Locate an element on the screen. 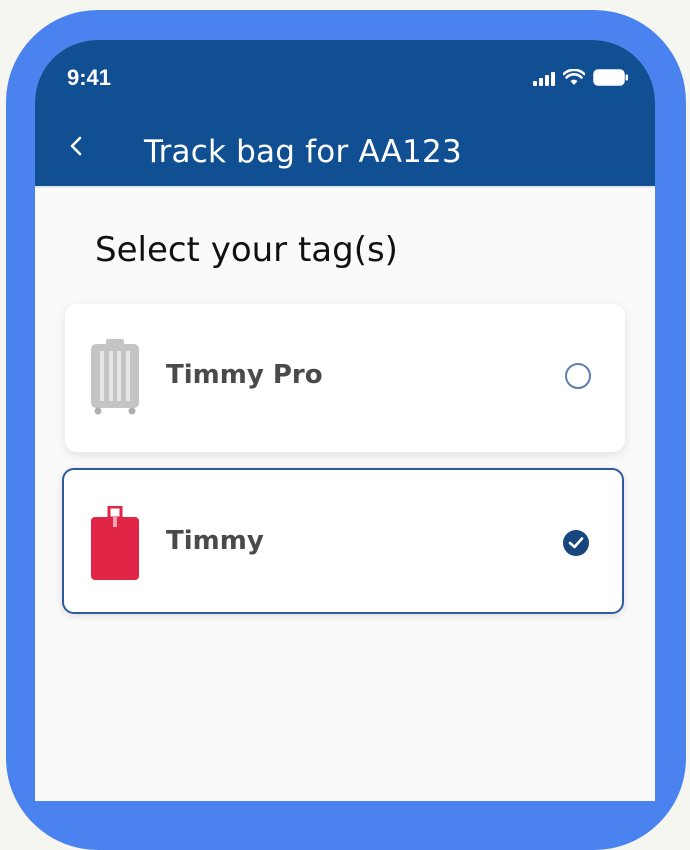 The height and width of the screenshot is (850, 690). luggage-icon is located at coordinates (115, 379).